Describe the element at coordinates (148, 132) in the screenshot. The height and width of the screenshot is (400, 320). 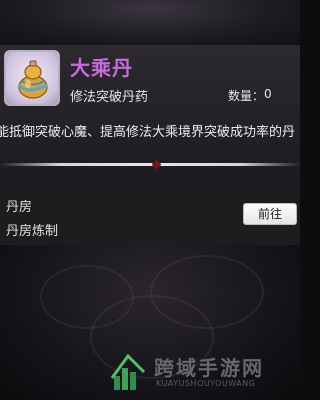
I see `item-description: 能抵御突破心魔、提高修法大乘境界突破成功率的丹` at that location.